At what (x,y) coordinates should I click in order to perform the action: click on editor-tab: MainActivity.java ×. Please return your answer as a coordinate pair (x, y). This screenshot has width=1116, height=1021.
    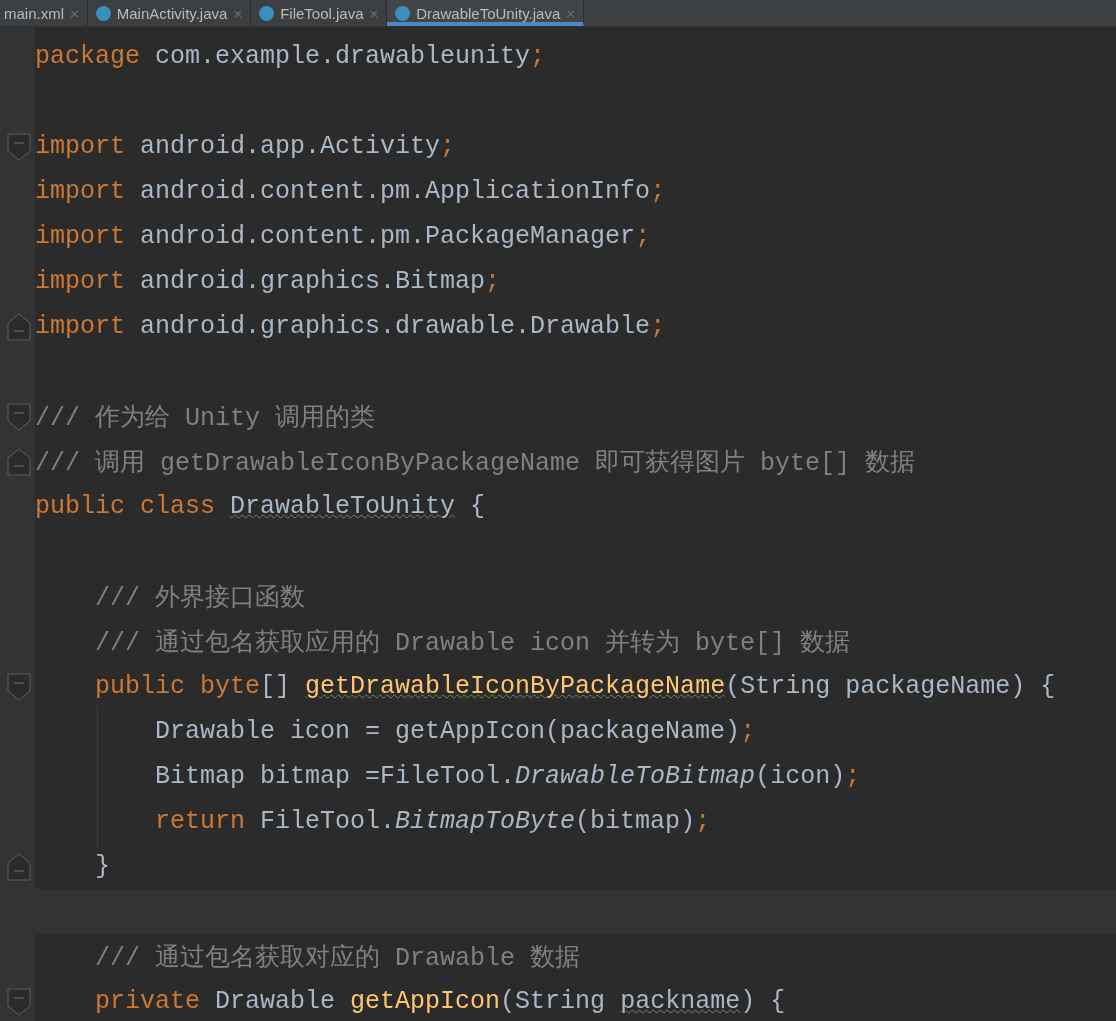
    Looking at the image, I should click on (169, 13).